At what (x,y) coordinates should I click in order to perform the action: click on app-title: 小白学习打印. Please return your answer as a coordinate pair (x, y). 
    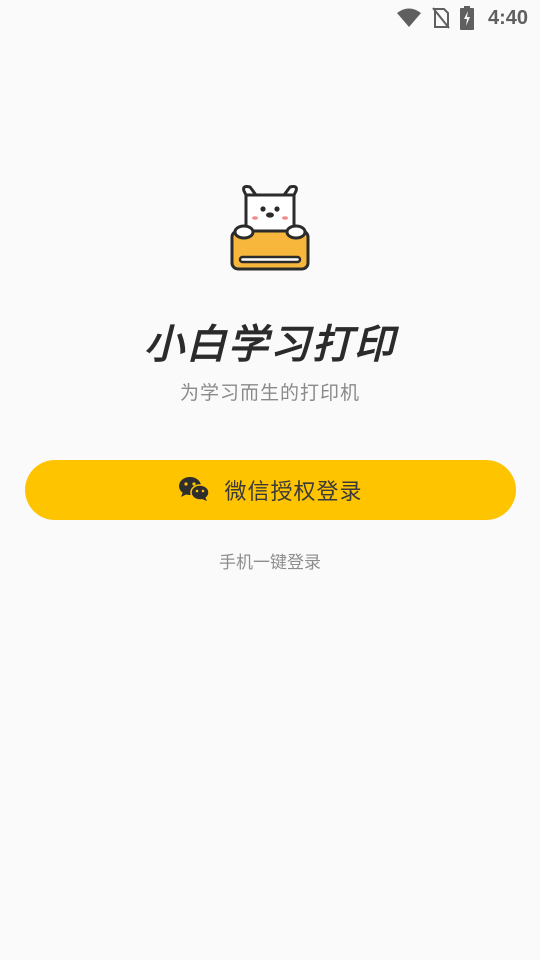
    Looking at the image, I should click on (270, 345).